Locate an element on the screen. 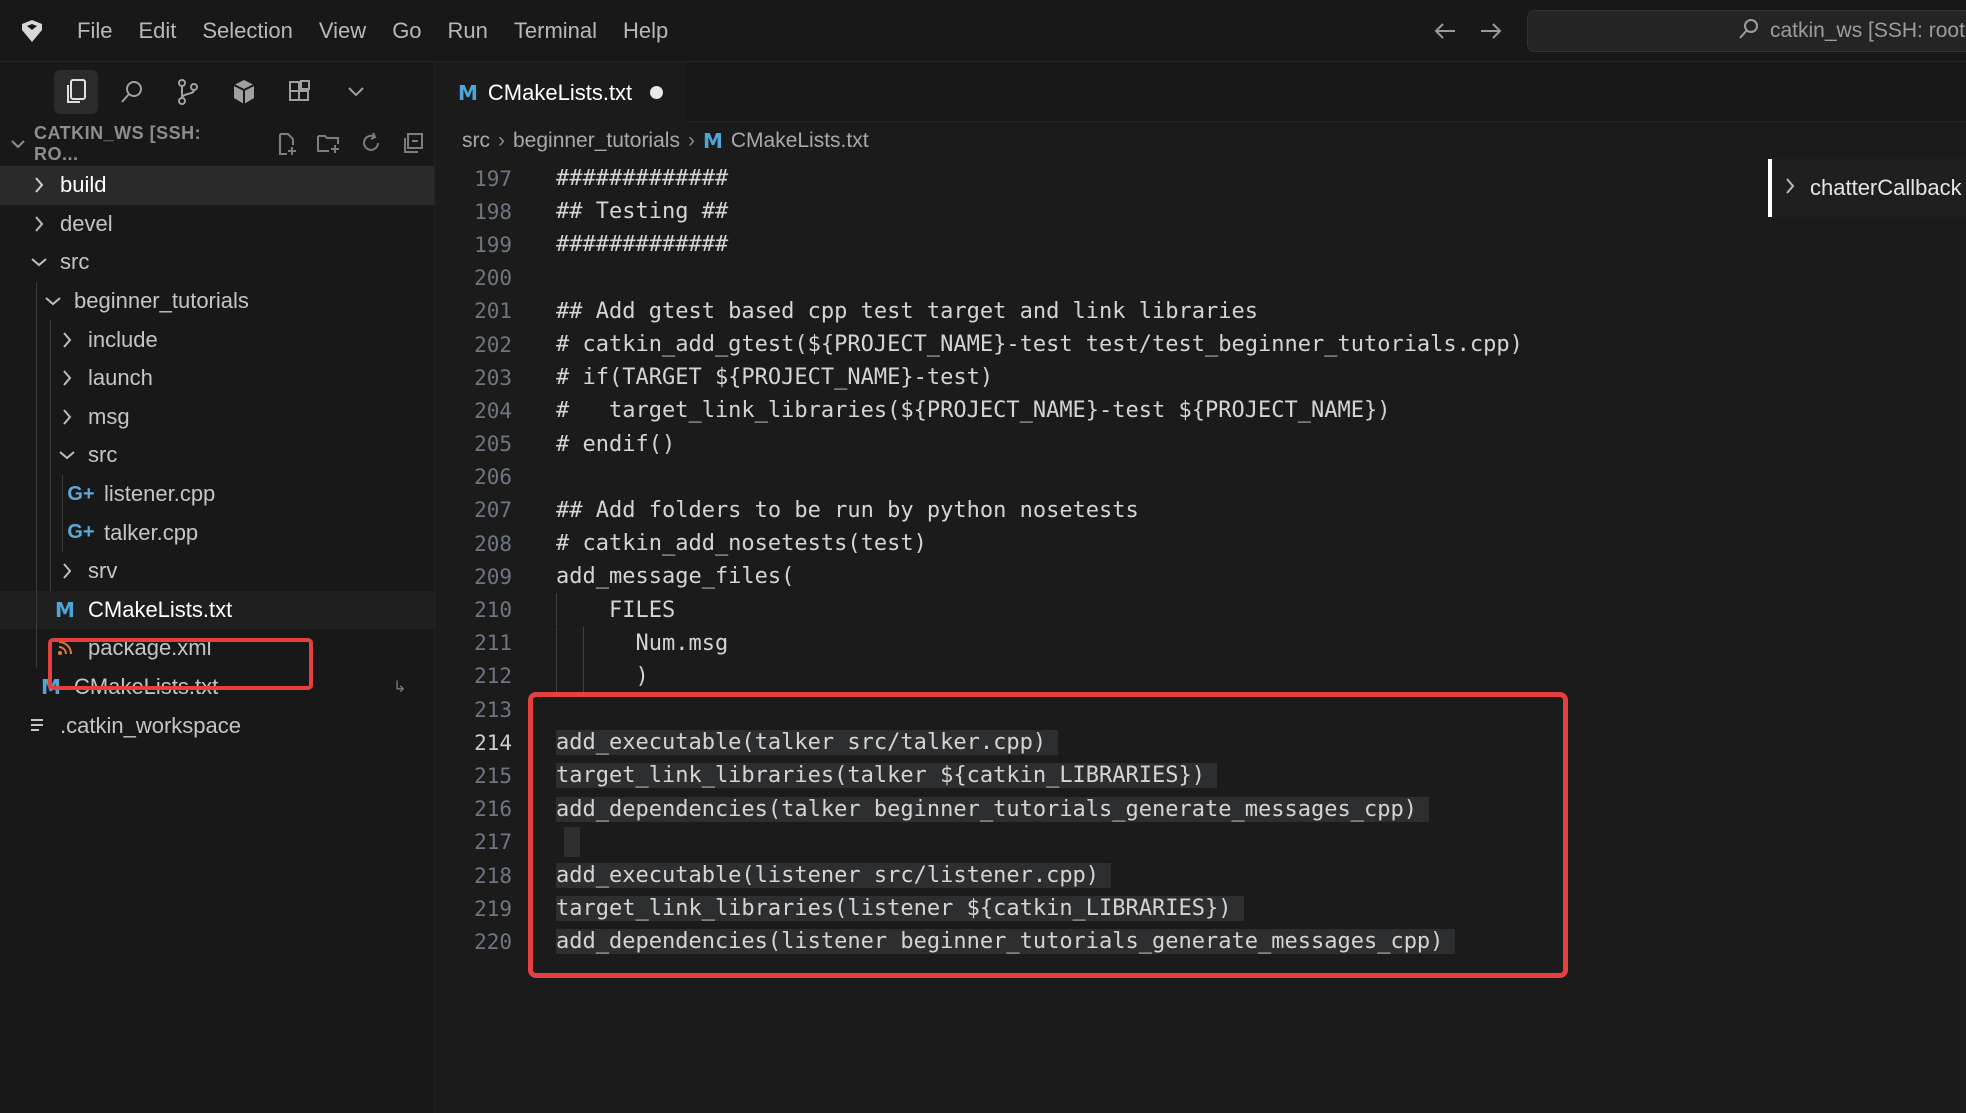  tree-item-msg: msg is located at coordinates (217, 417).